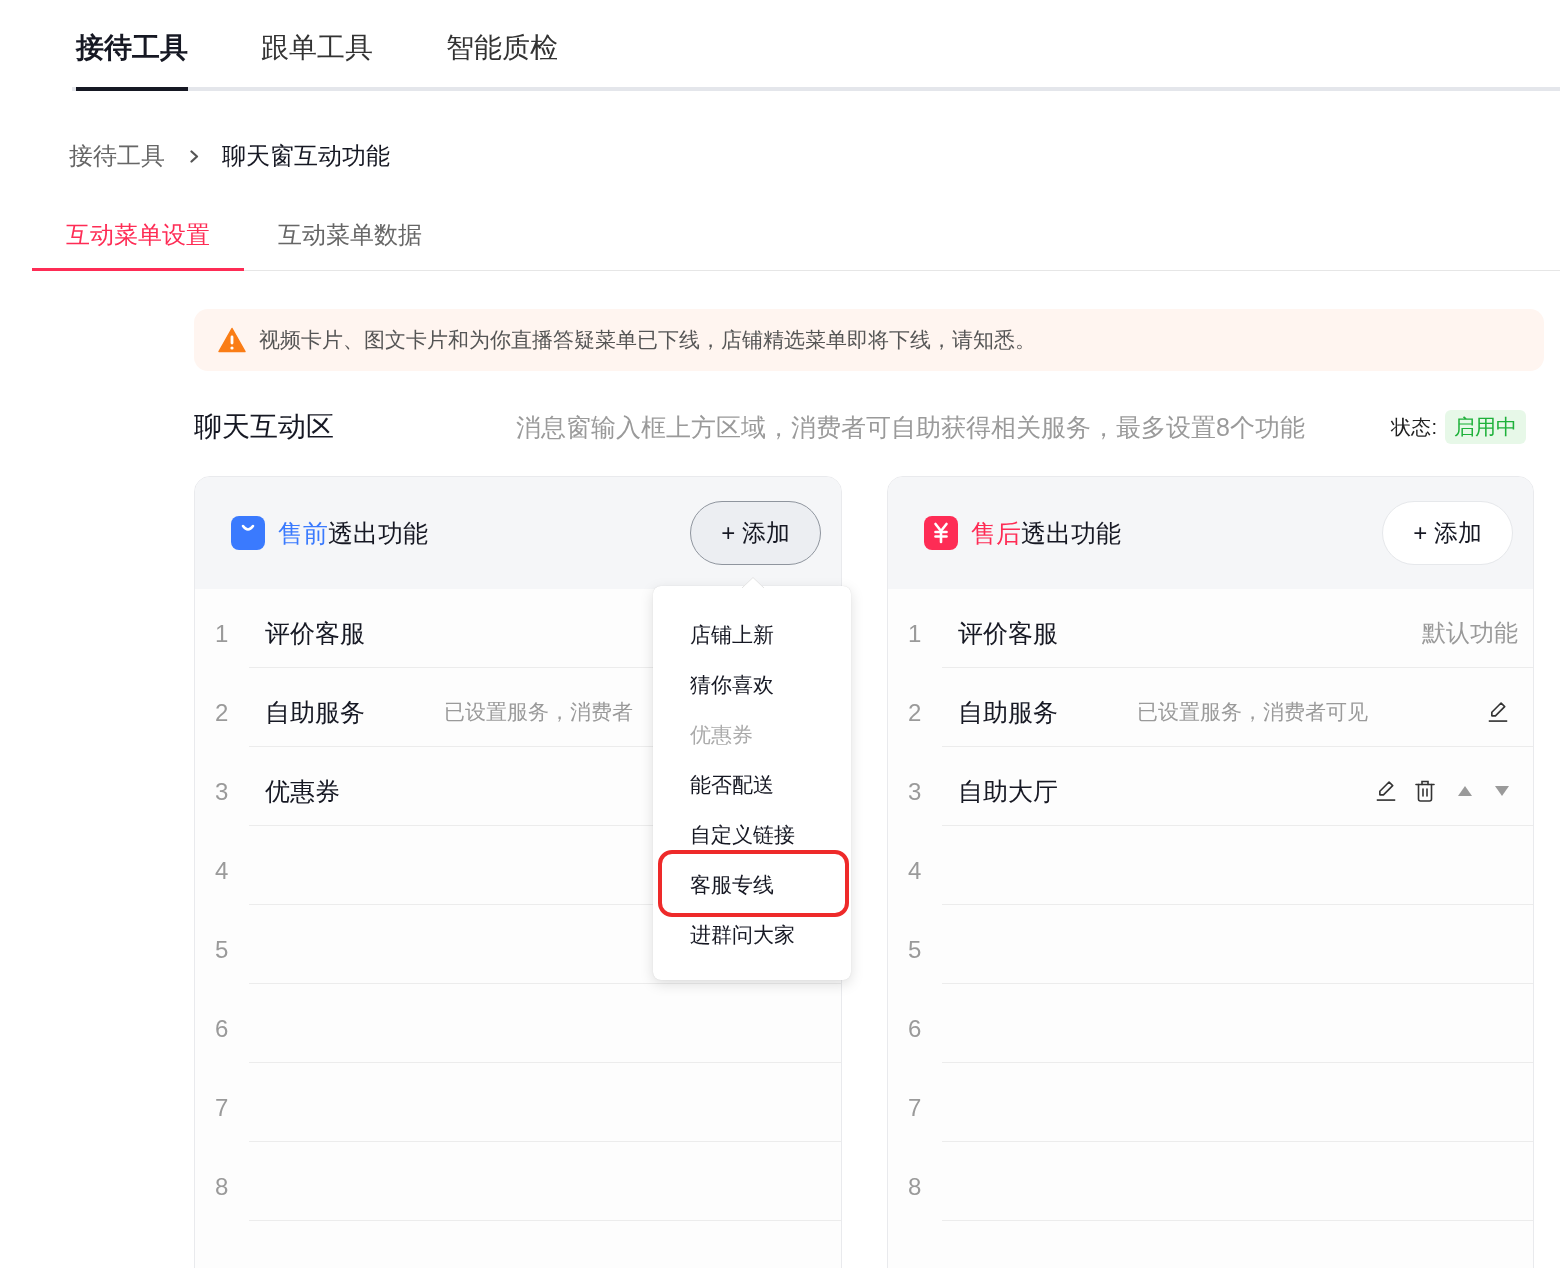 The width and height of the screenshot is (1560, 1268). What do you see at coordinates (502, 45) in the screenshot?
I see `top-tab: 智能质检` at bounding box center [502, 45].